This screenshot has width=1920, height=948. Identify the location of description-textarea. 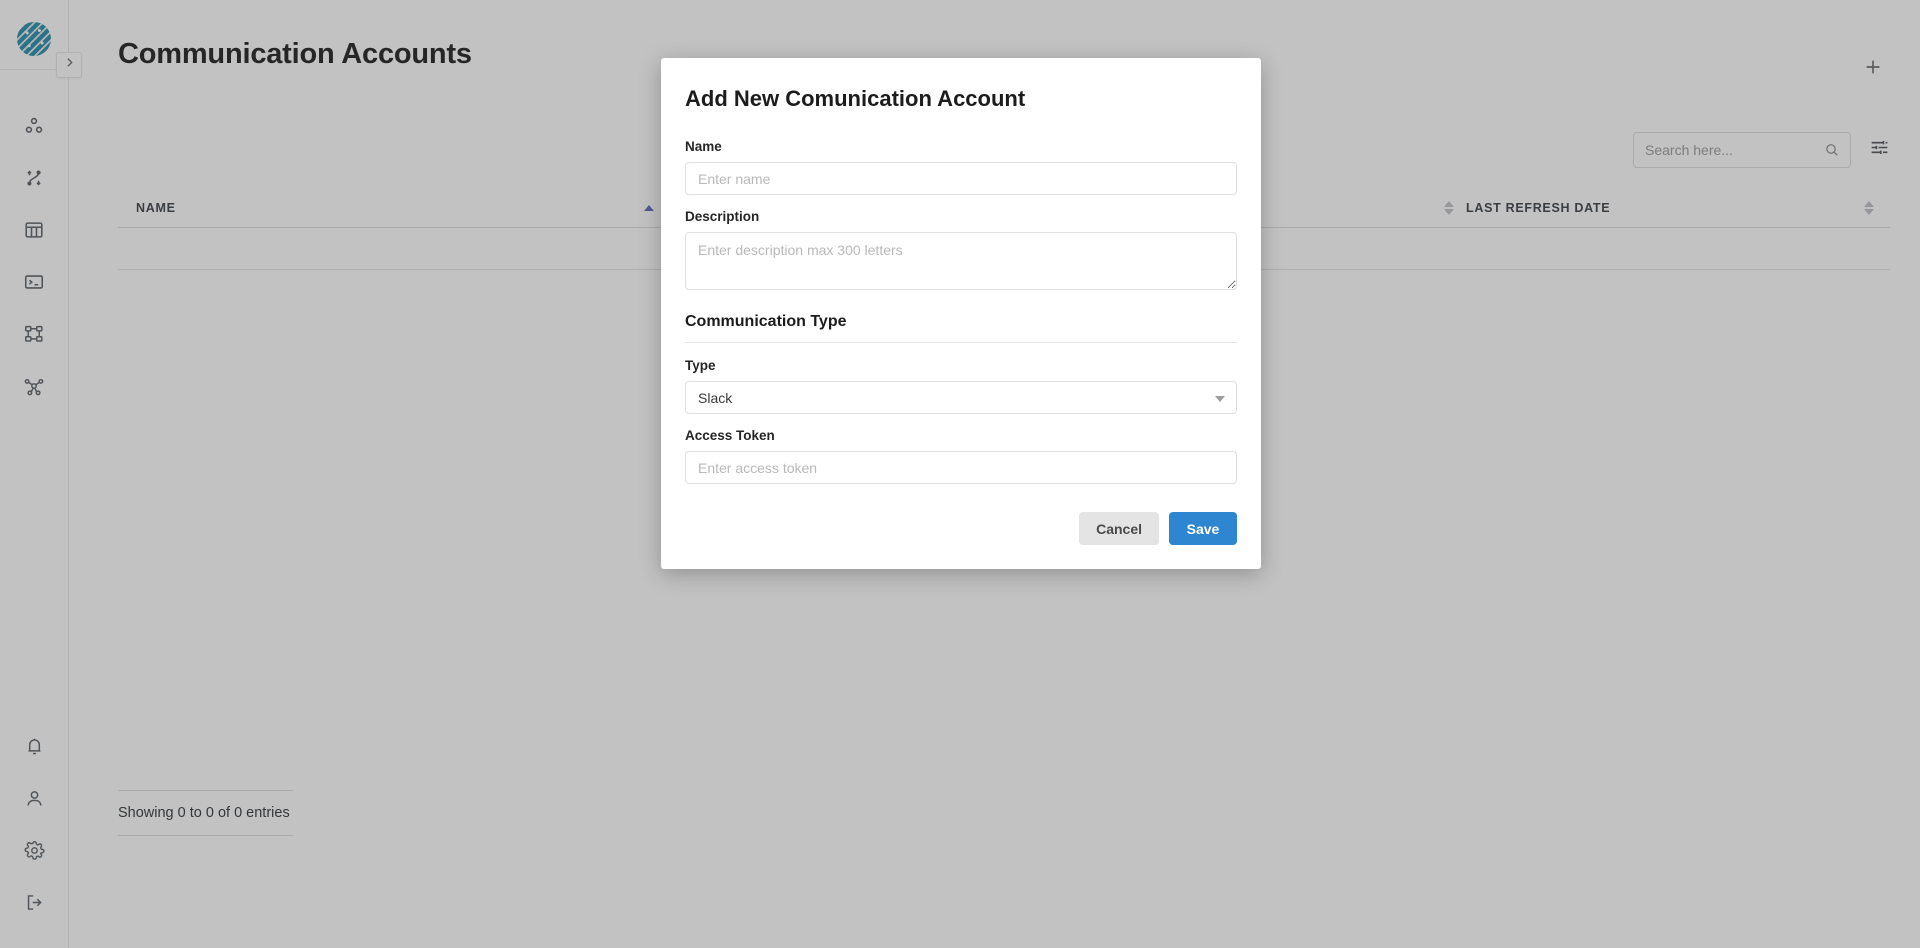
(961, 261).